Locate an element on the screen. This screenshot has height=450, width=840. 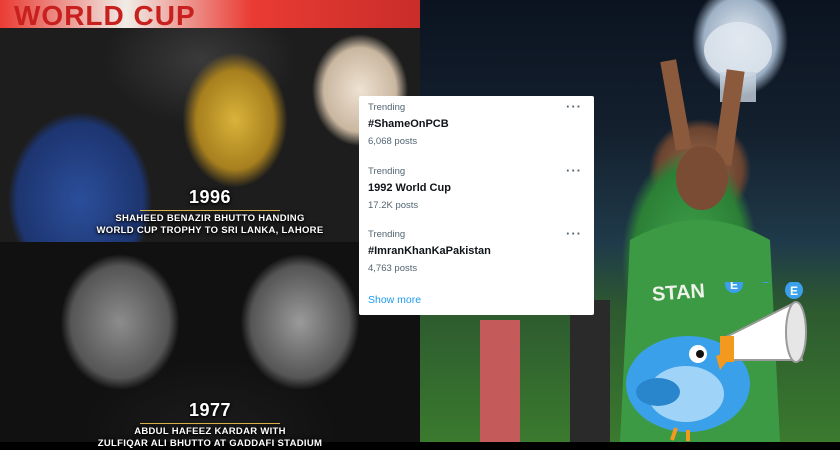
caption-line: ZULFIQAR ALI BHUTTO AT GADDAFI STADIUM is located at coordinates (210, 443).